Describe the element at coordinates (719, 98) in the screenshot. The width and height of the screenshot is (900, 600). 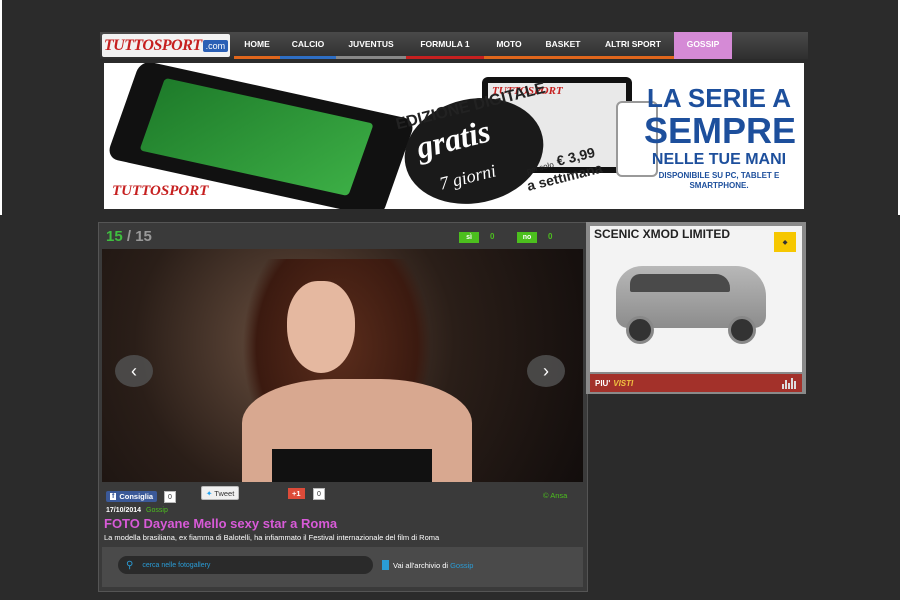
I see `headline-line-1: LA SERIE A` at that location.